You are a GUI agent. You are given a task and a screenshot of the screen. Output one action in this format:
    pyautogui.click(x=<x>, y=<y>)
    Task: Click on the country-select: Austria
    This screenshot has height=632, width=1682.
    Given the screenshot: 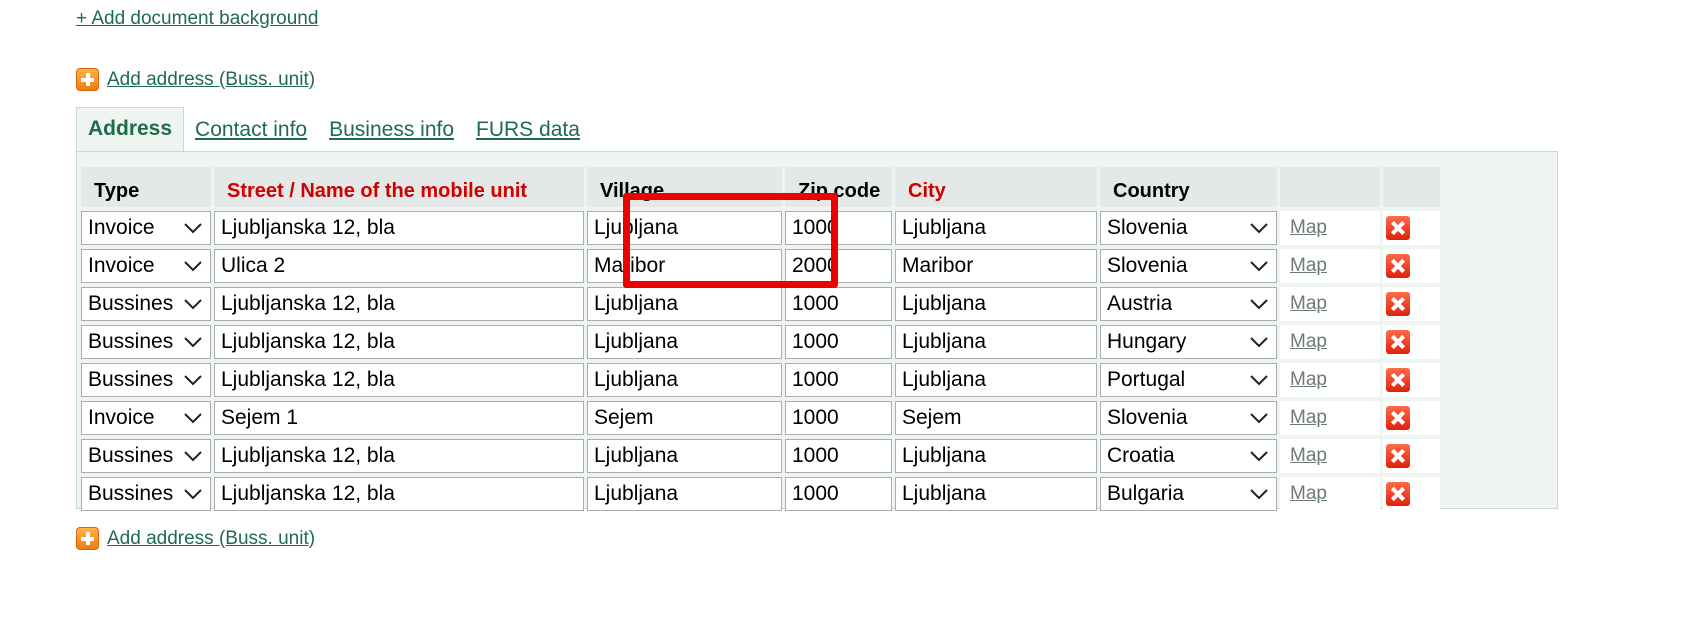 What is the action you would take?
    pyautogui.click(x=1188, y=304)
    